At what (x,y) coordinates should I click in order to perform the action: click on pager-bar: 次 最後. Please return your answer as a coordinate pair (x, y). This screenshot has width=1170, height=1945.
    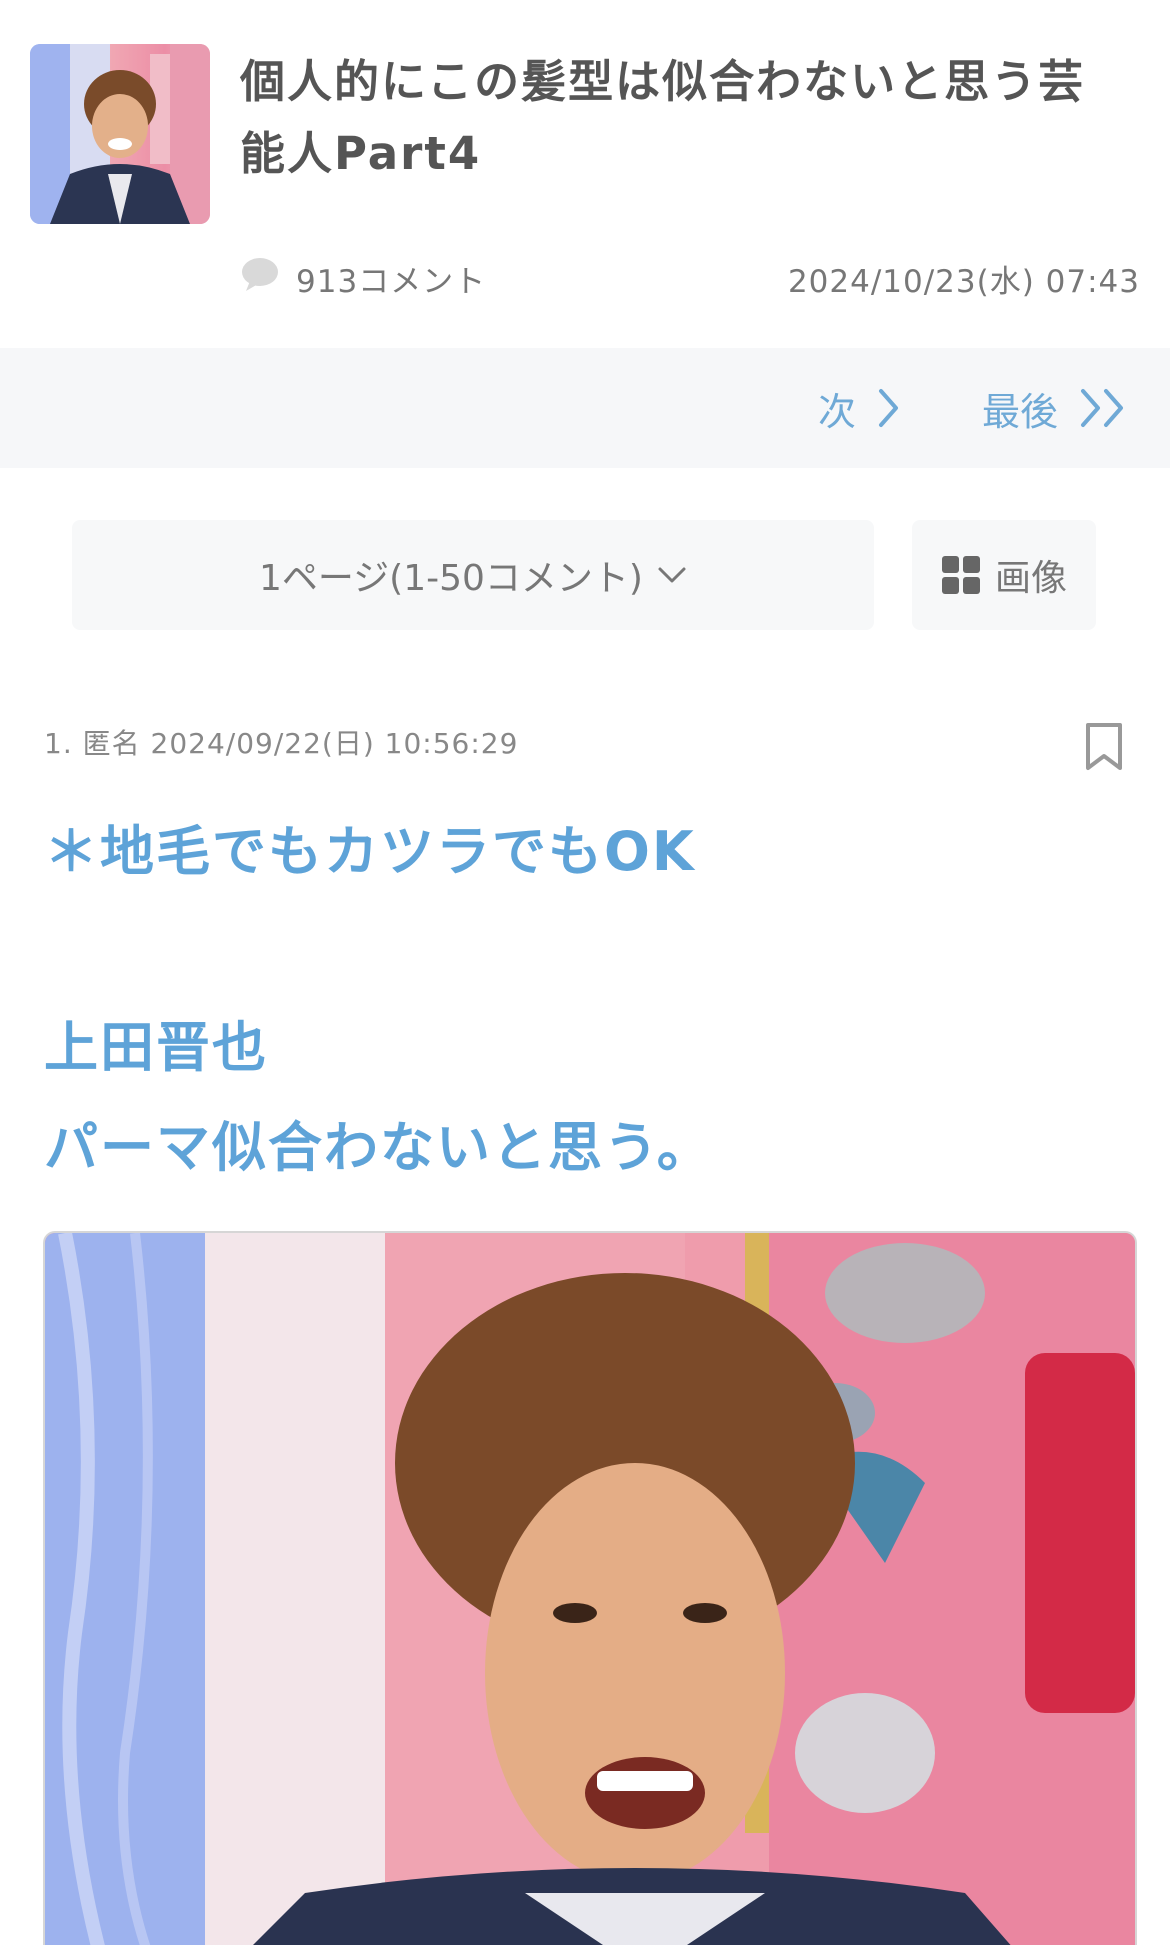
    Looking at the image, I should click on (585, 408).